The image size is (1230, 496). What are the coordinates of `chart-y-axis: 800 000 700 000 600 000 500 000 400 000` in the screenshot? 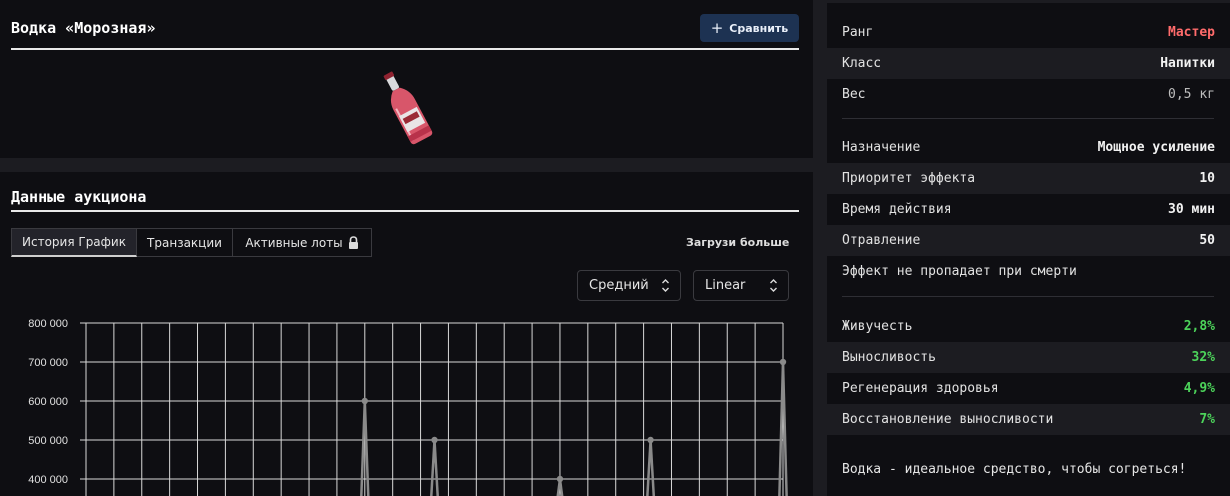 It's located at (57, 402).